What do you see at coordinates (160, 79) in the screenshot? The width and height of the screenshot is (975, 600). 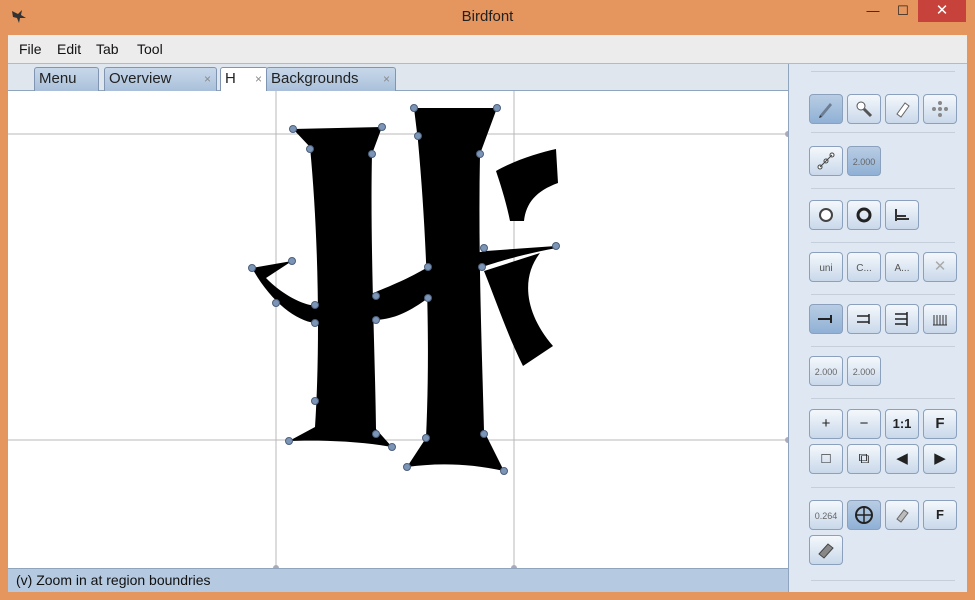 I see `tab-overview: Overview ×` at bounding box center [160, 79].